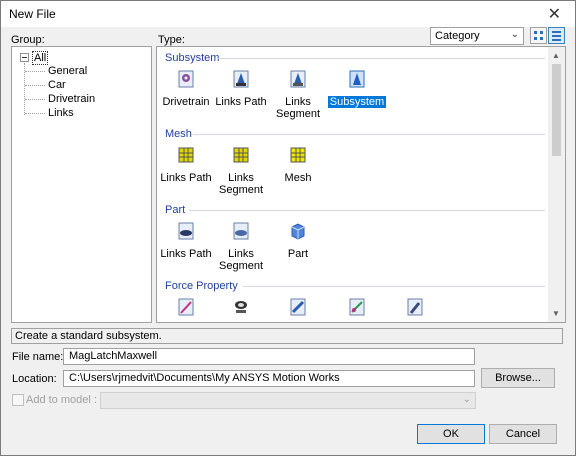  I want to click on mesh-icon, so click(298, 155).